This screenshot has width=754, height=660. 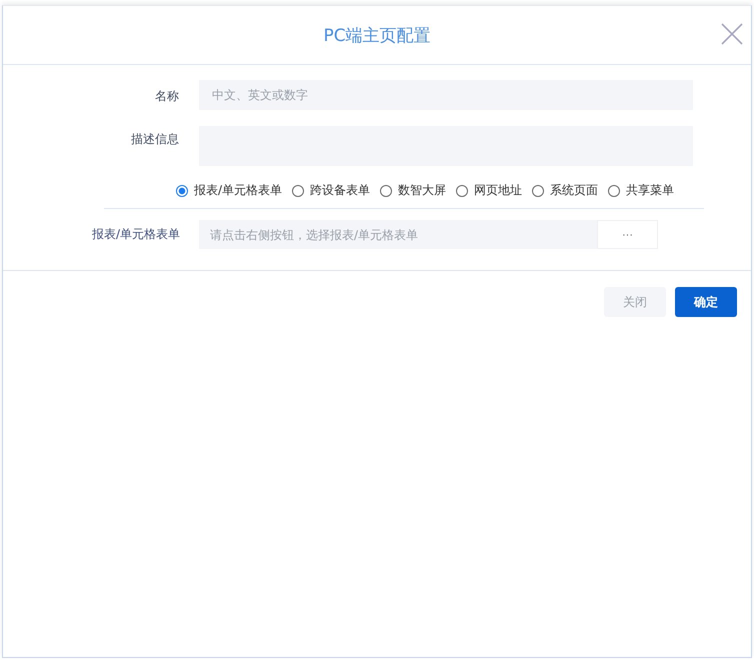 What do you see at coordinates (377, 35) in the screenshot?
I see `dialog-title: PC端主页配置` at bounding box center [377, 35].